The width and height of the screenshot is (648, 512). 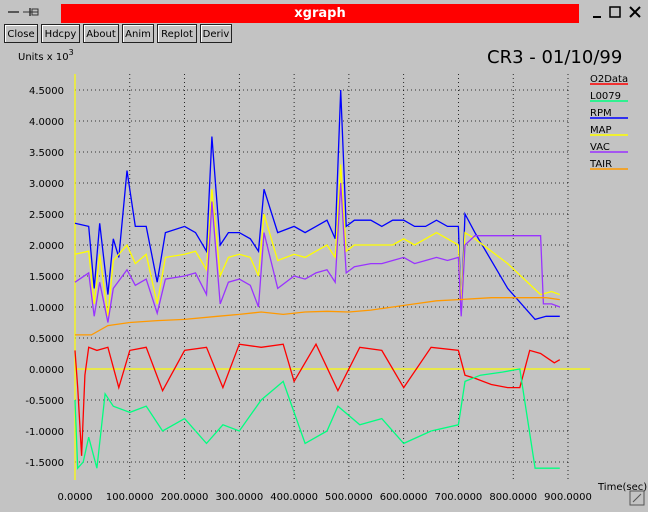 I want to click on y-axis-label-exponent: 3, so click(x=71, y=52).